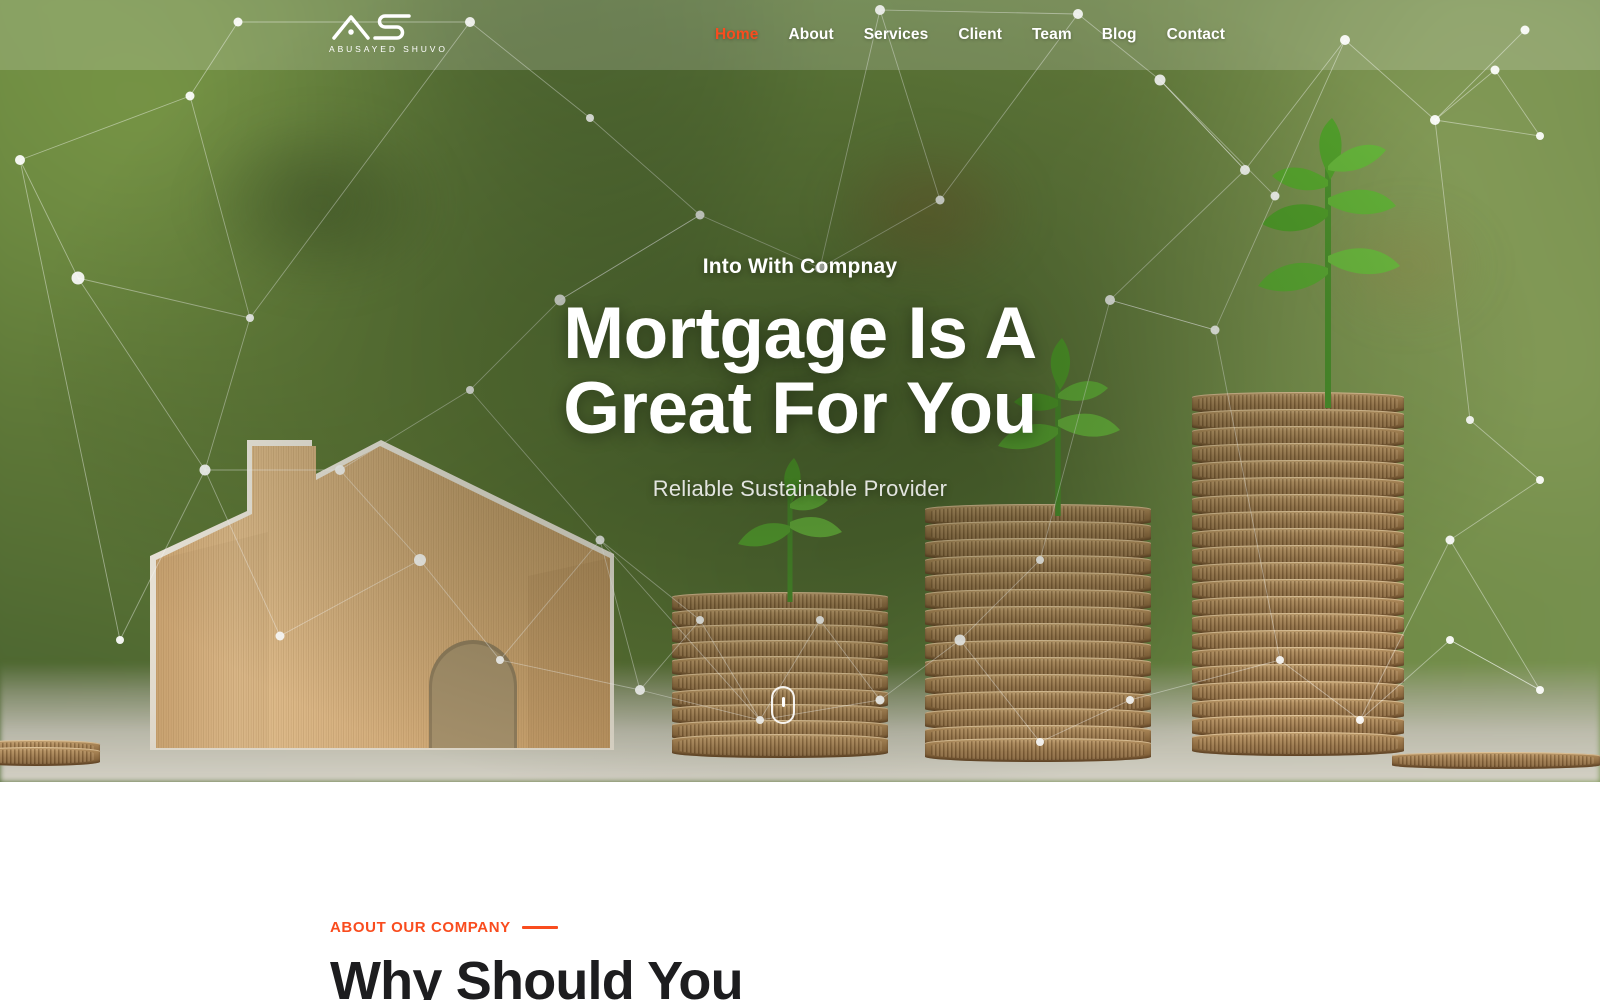 This screenshot has height=1000, width=1600. Describe the element at coordinates (388, 49) in the screenshot. I see `logo-subtitle: ABUSAYED SHUVO` at that location.